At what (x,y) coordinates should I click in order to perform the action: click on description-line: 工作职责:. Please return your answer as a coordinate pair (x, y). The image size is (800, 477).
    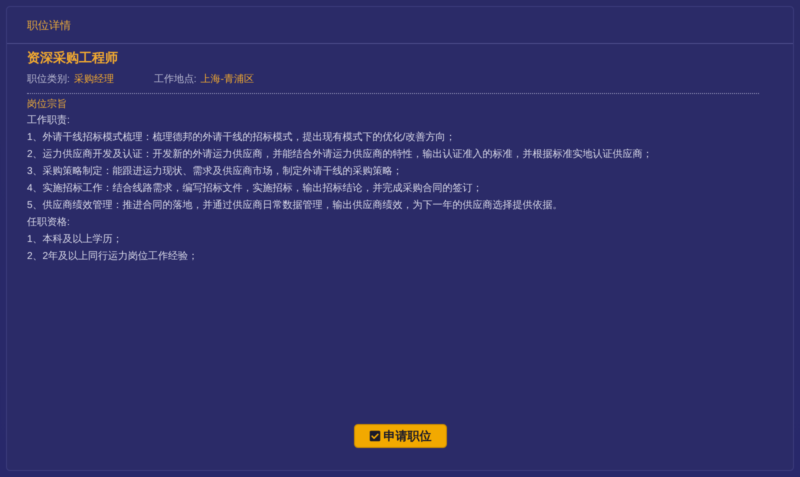
    Looking at the image, I should click on (49, 121).